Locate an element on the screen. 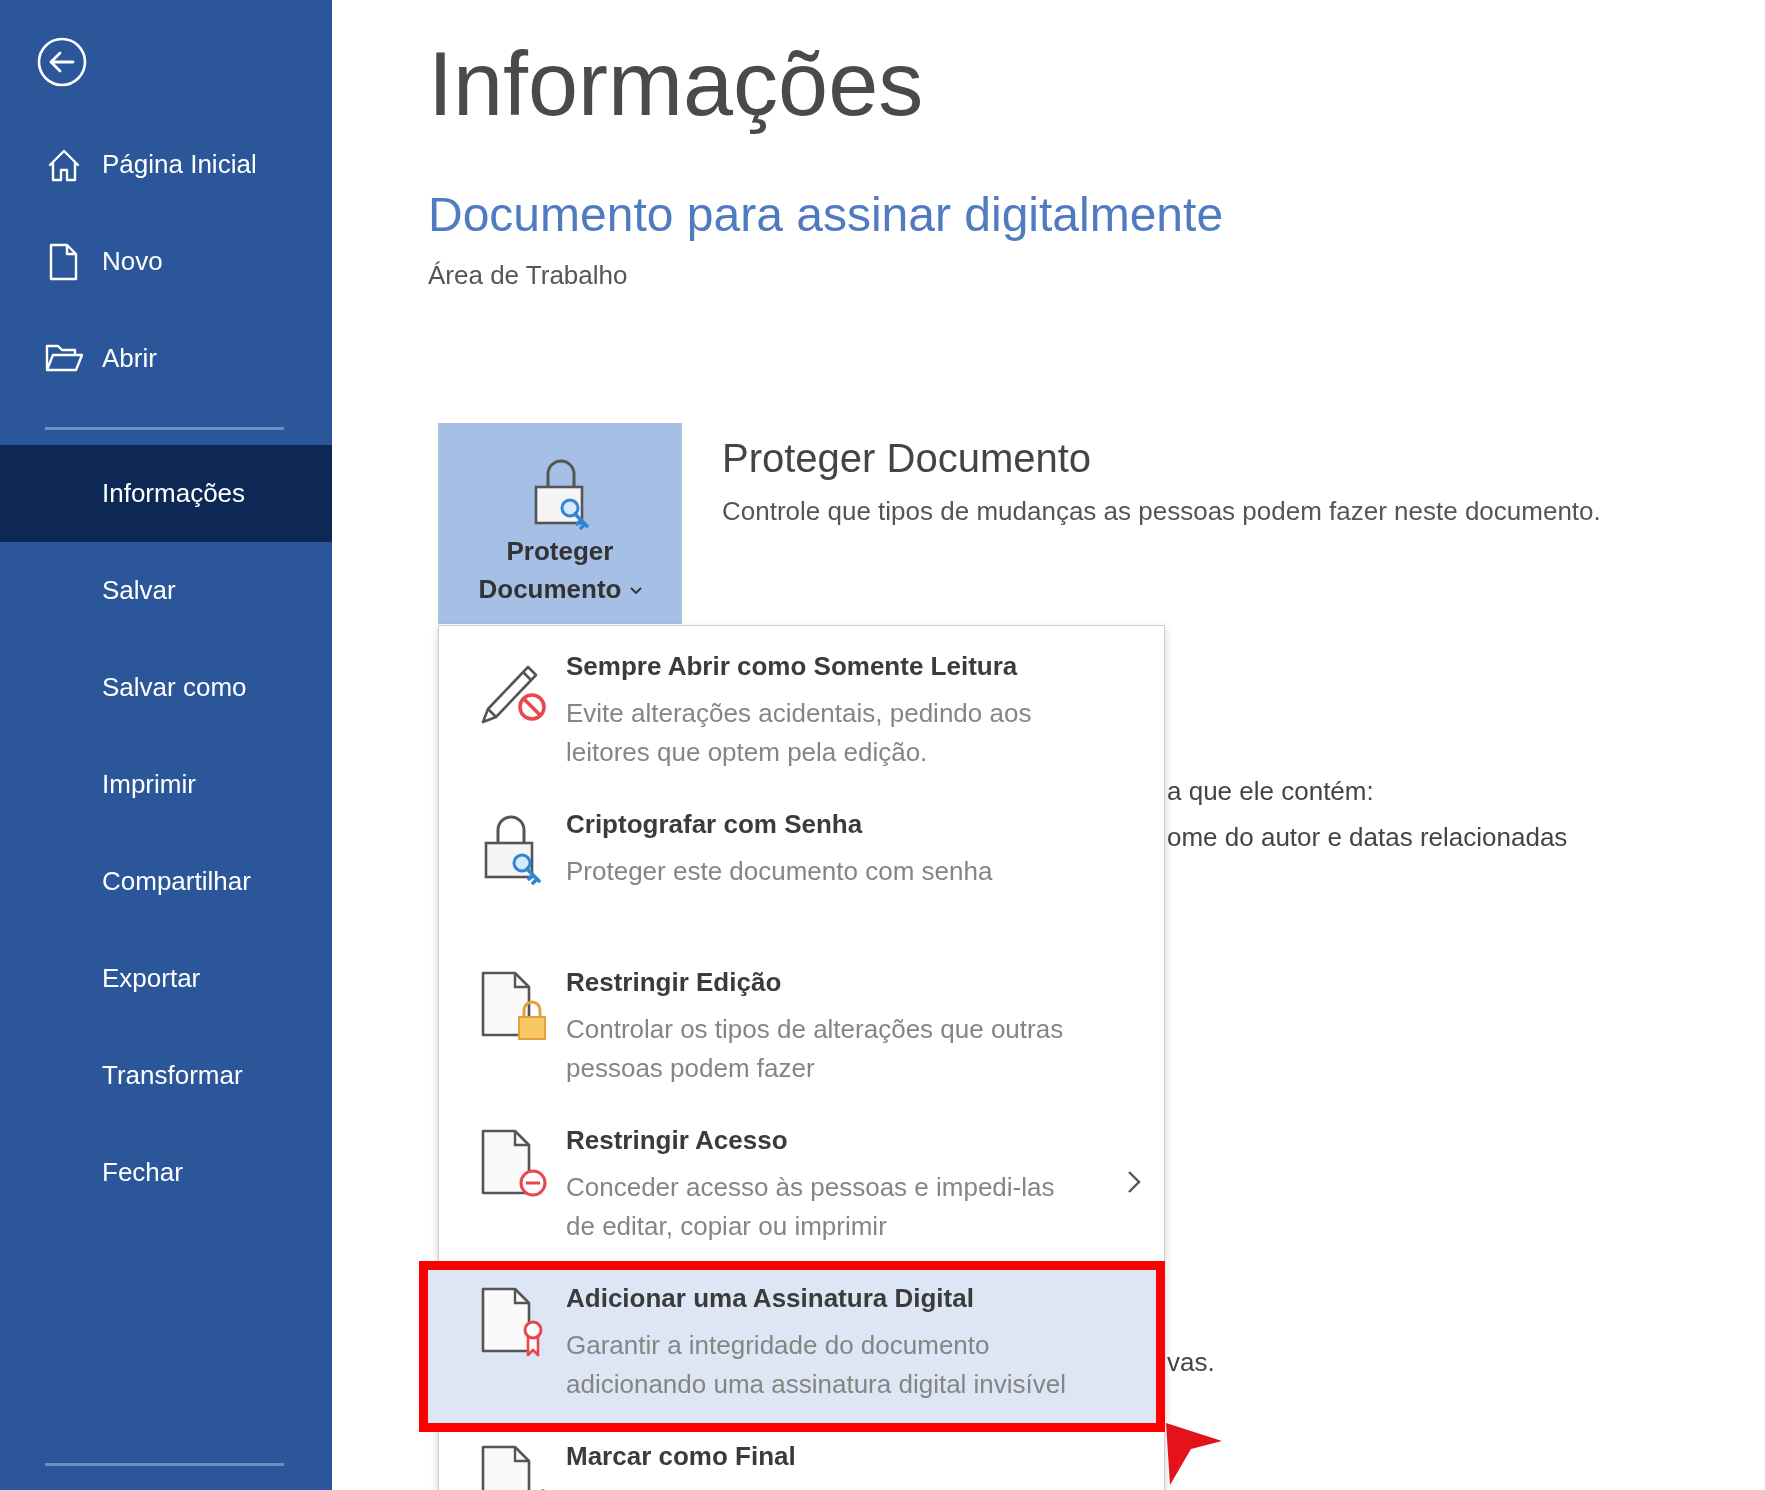 This screenshot has width=1765, height=1490. menu-item-description: Controlar os tipos de alterações que outras pessoas podem fazer is located at coordinates (815, 1049).